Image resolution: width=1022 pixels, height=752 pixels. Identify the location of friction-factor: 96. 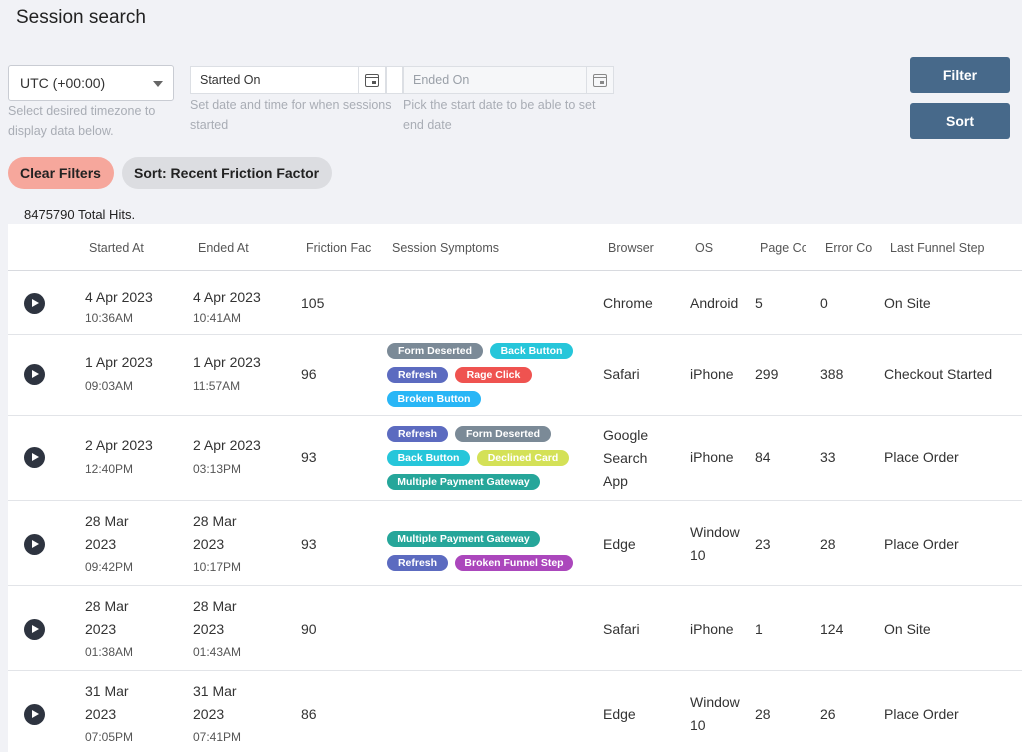
(309, 374).